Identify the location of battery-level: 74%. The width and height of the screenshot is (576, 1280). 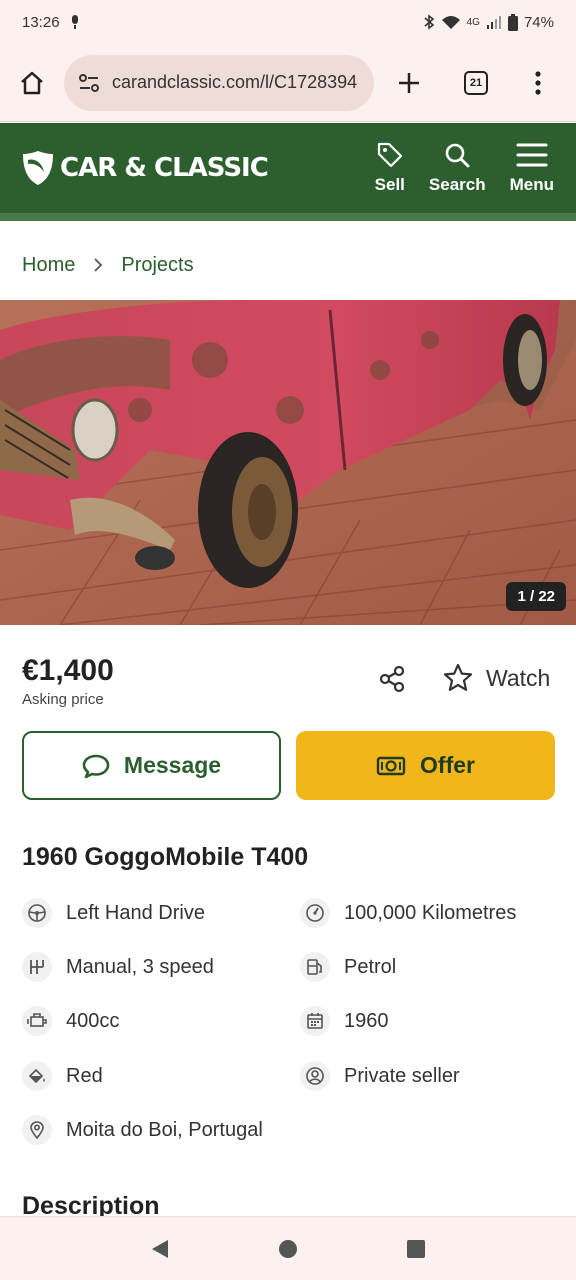
(538, 22).